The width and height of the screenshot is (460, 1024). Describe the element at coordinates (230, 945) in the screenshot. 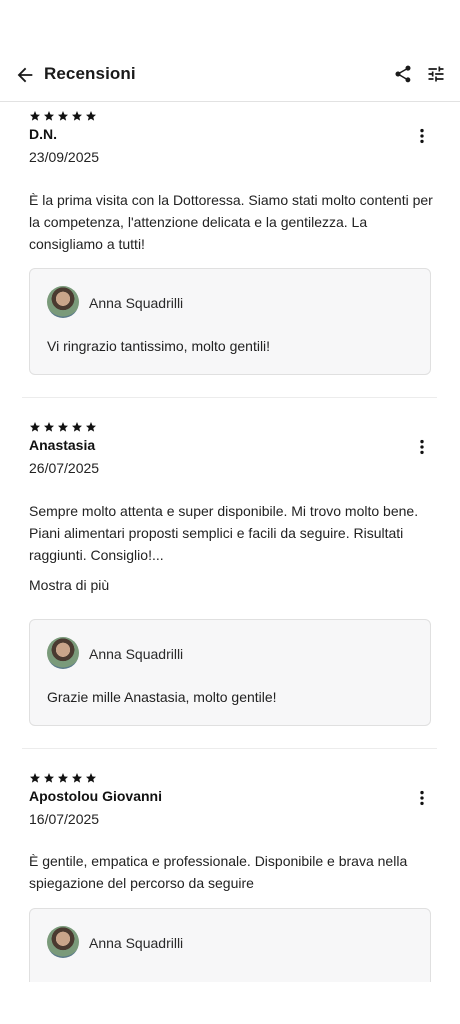

I see `doctor-reply: Anna Squadrilli` at that location.